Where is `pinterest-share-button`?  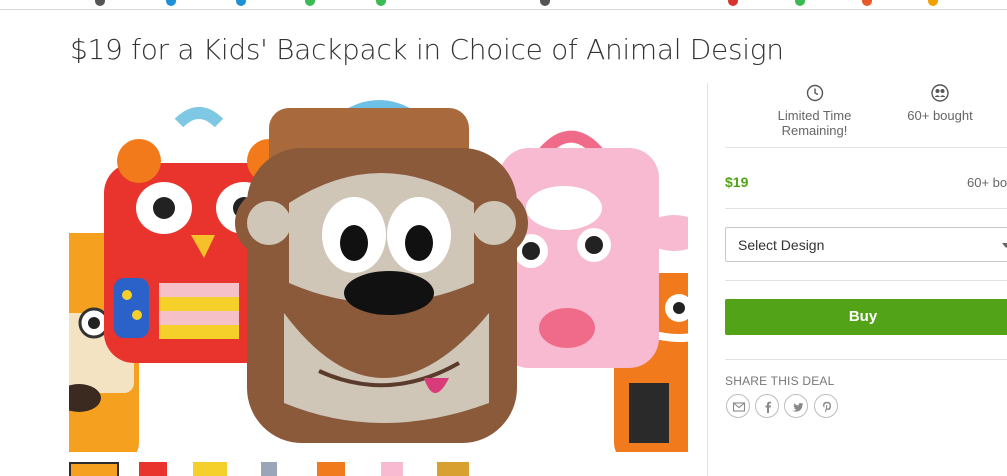
pinterest-share-button is located at coordinates (826, 406).